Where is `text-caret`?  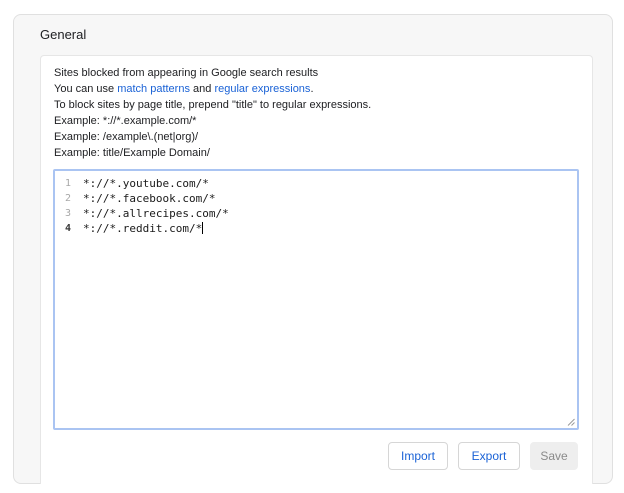 text-caret is located at coordinates (203, 228).